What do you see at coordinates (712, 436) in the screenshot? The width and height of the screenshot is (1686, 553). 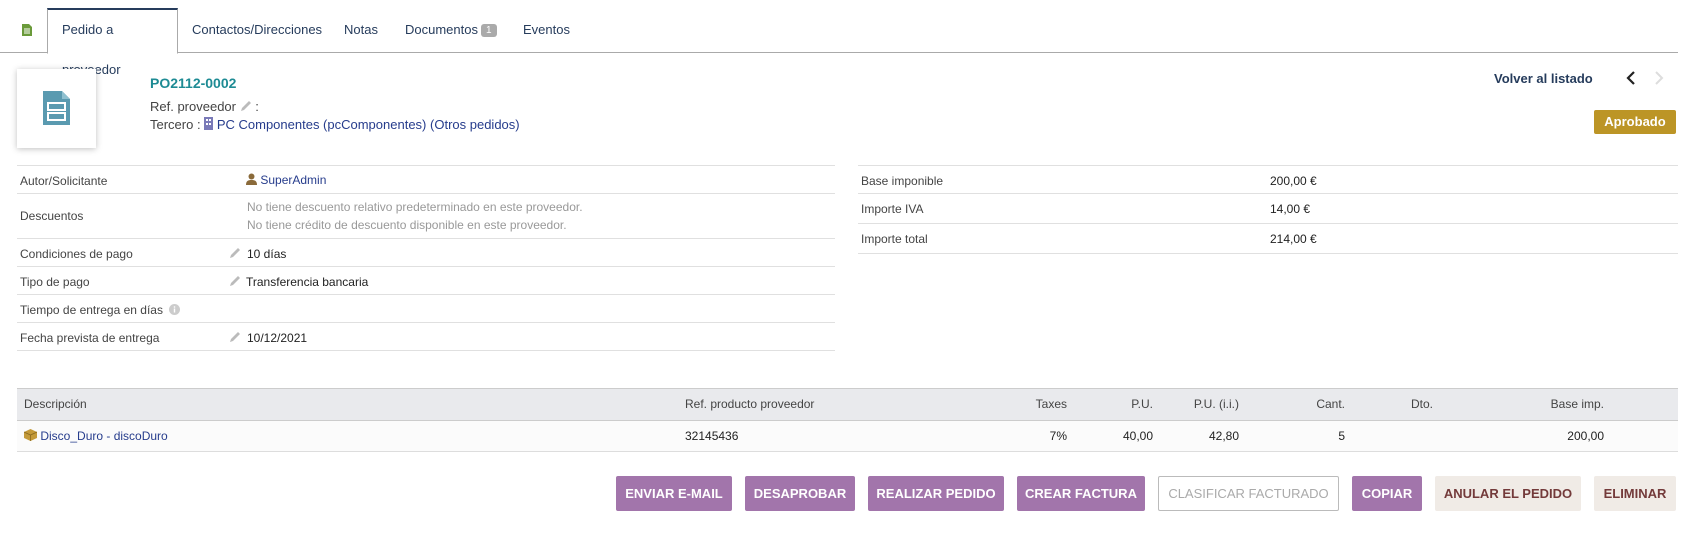 I see `line-supplier-ref: 32145436` at bounding box center [712, 436].